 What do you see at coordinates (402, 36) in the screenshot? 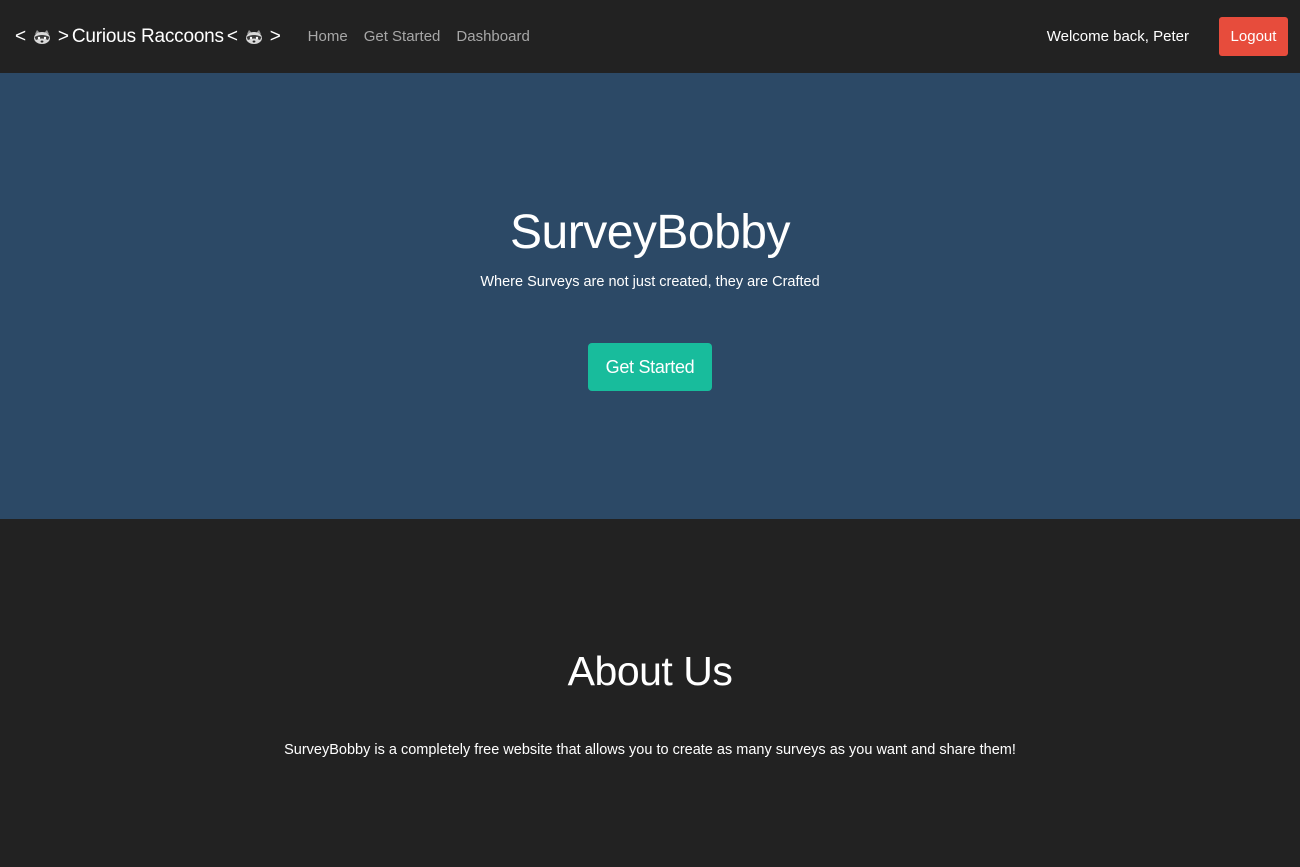
I see `nav-link-get-started: Get Started` at bounding box center [402, 36].